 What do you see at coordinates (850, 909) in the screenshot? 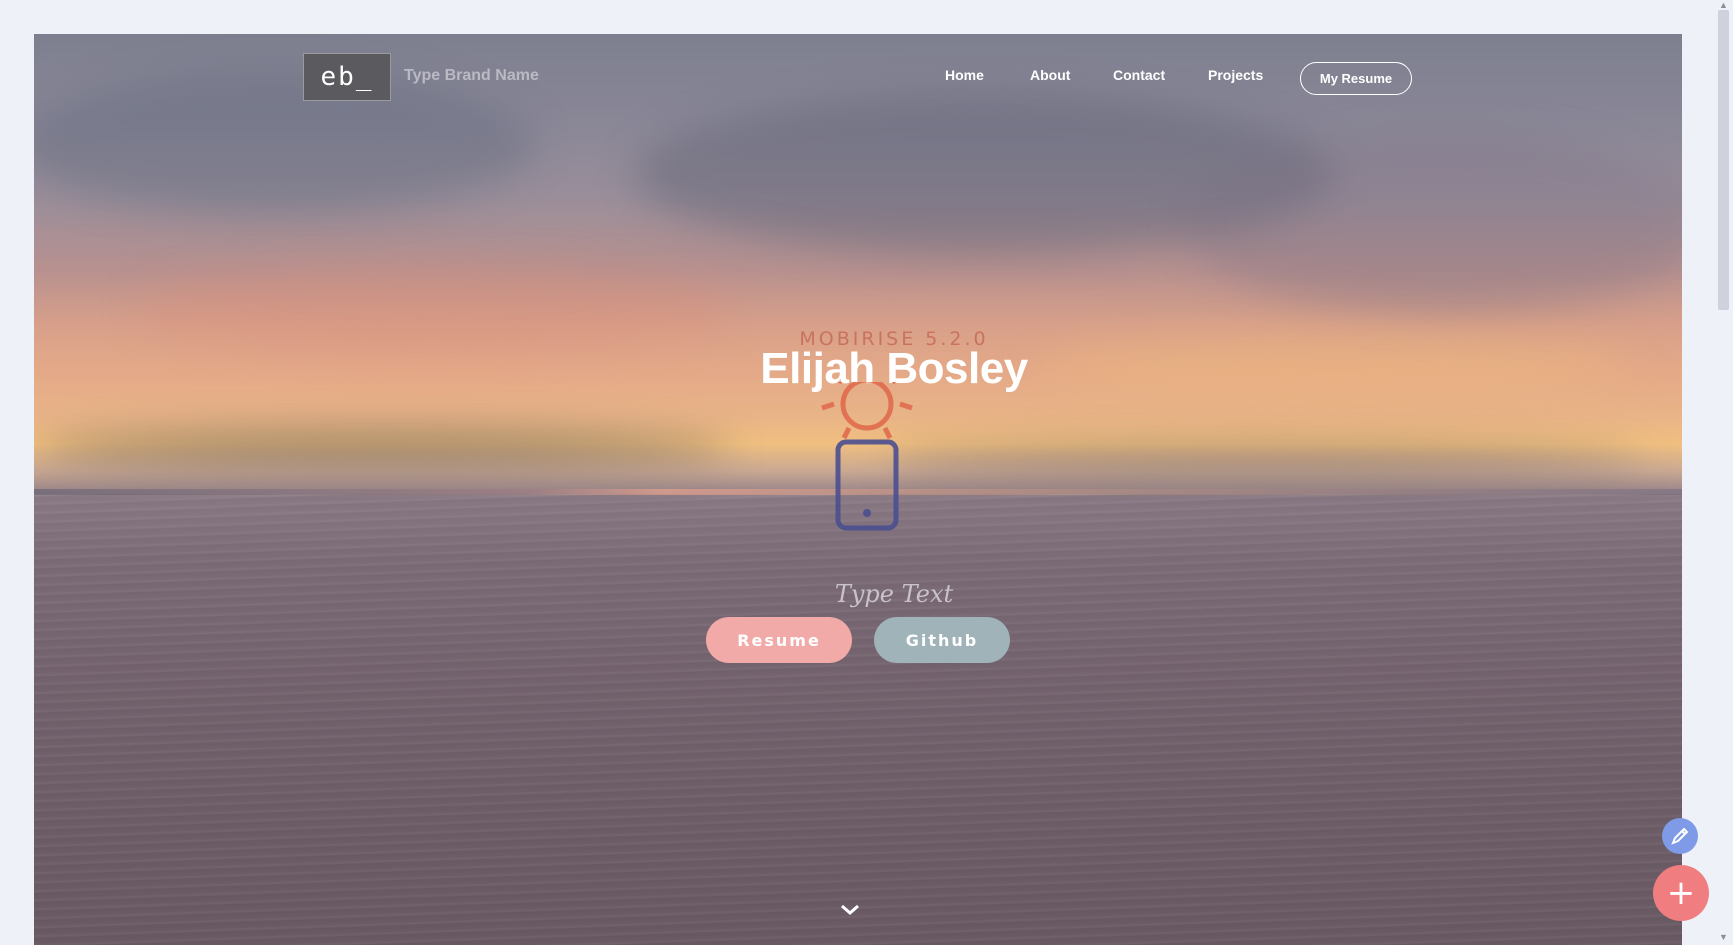
I see `chevron-down-icon` at bounding box center [850, 909].